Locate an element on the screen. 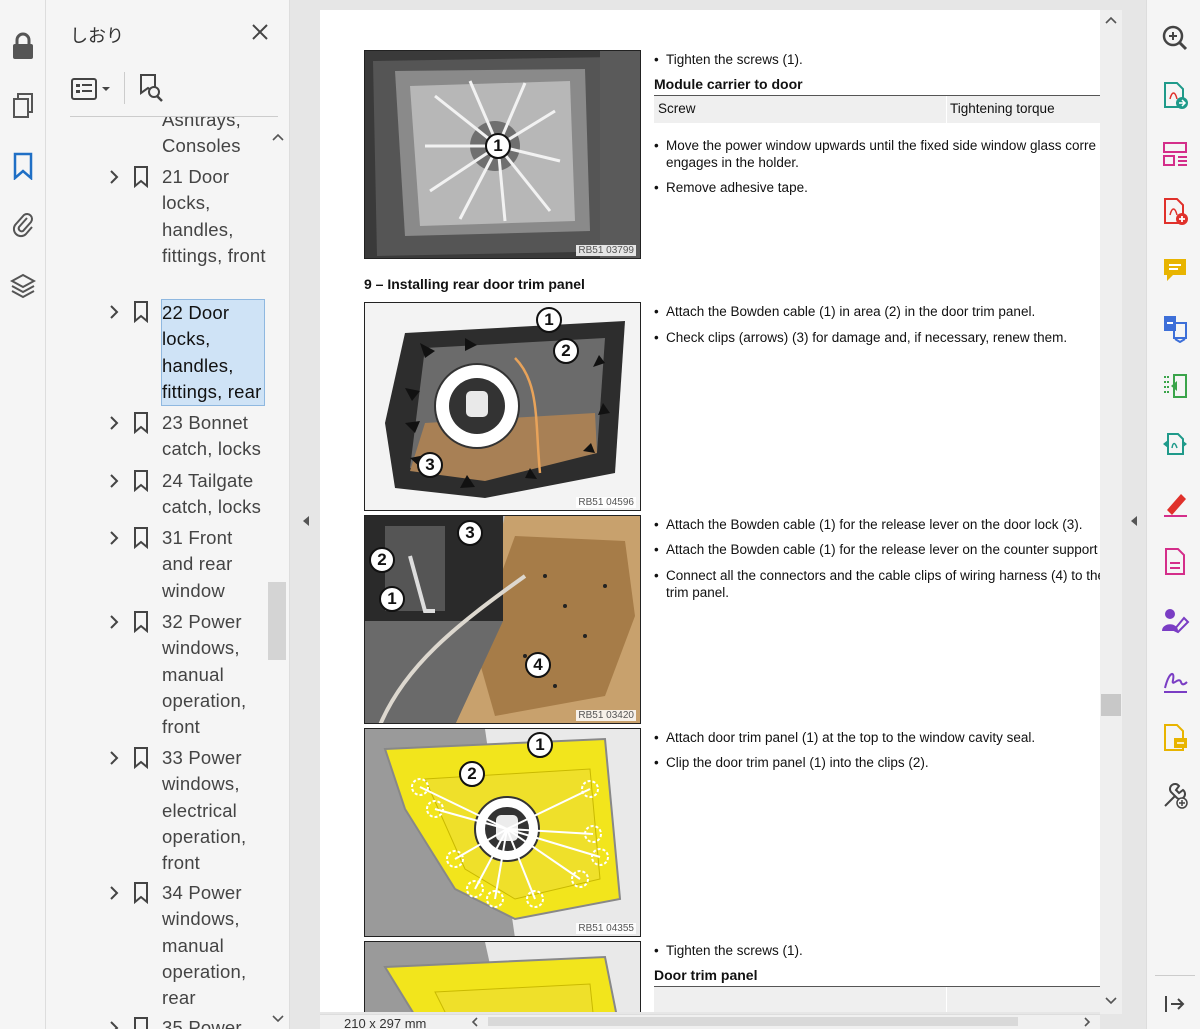 This screenshot has width=1200, height=1029. figure-caption: RB51 04596 is located at coordinates (606, 502).